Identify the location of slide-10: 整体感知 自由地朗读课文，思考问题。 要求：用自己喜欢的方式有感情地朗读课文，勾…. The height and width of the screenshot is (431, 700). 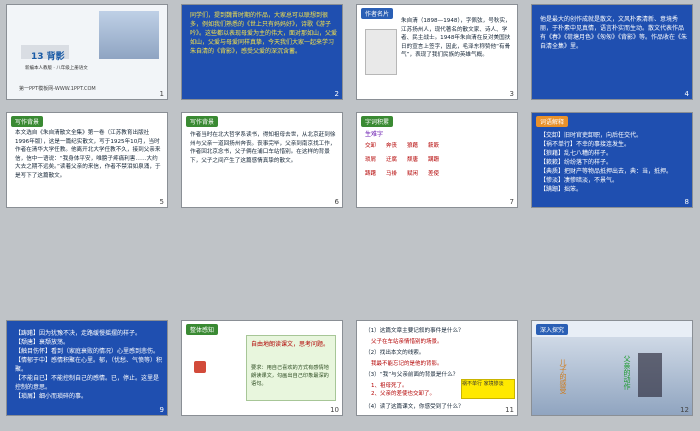
(262, 368).